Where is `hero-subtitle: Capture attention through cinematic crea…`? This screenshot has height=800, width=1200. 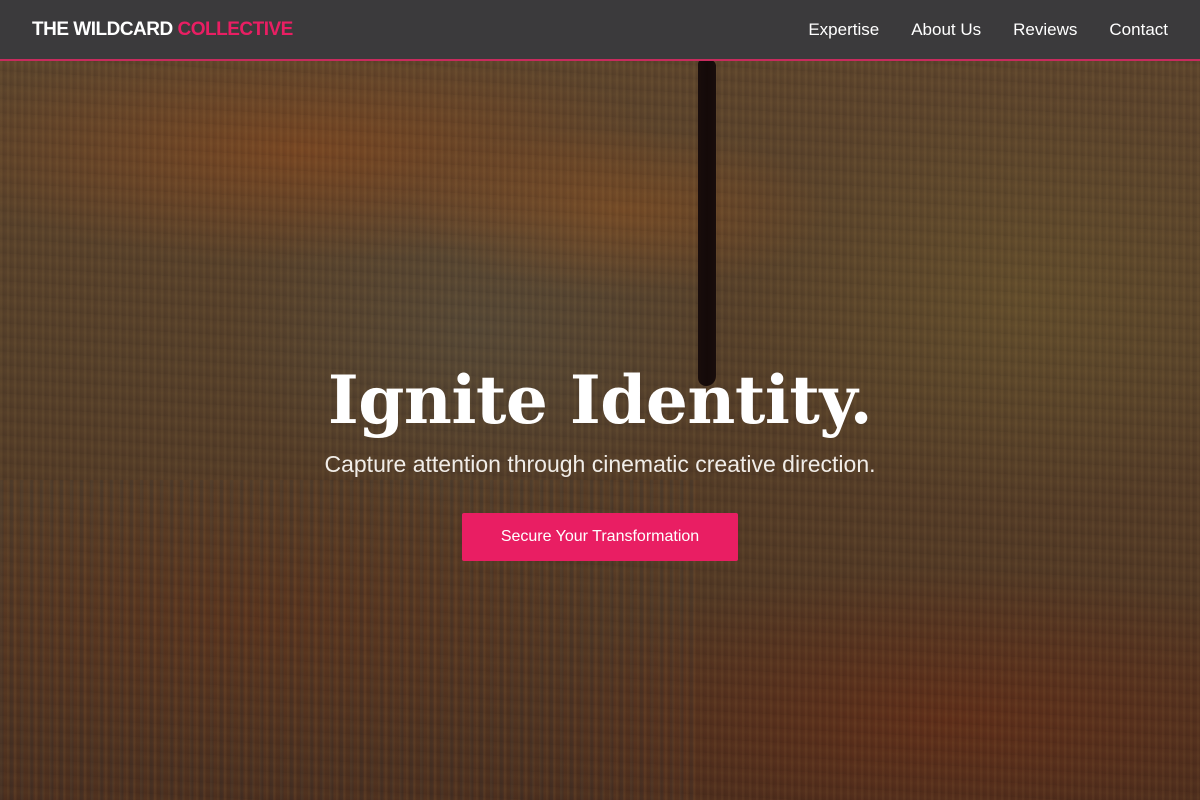 hero-subtitle: Capture attention through cinematic crea… is located at coordinates (600, 464).